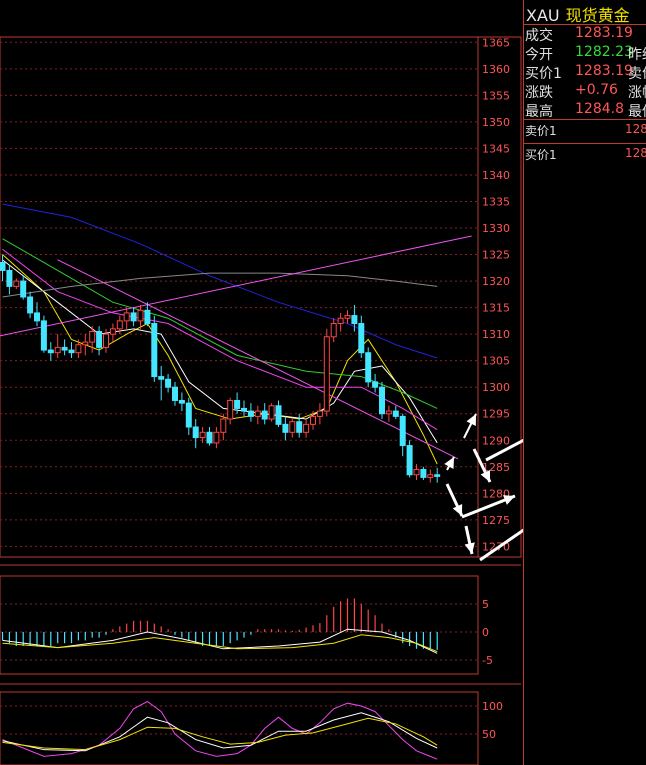 The height and width of the screenshot is (765, 646). What do you see at coordinates (469, 548) in the screenshot?
I see `arrow-head` at bounding box center [469, 548].